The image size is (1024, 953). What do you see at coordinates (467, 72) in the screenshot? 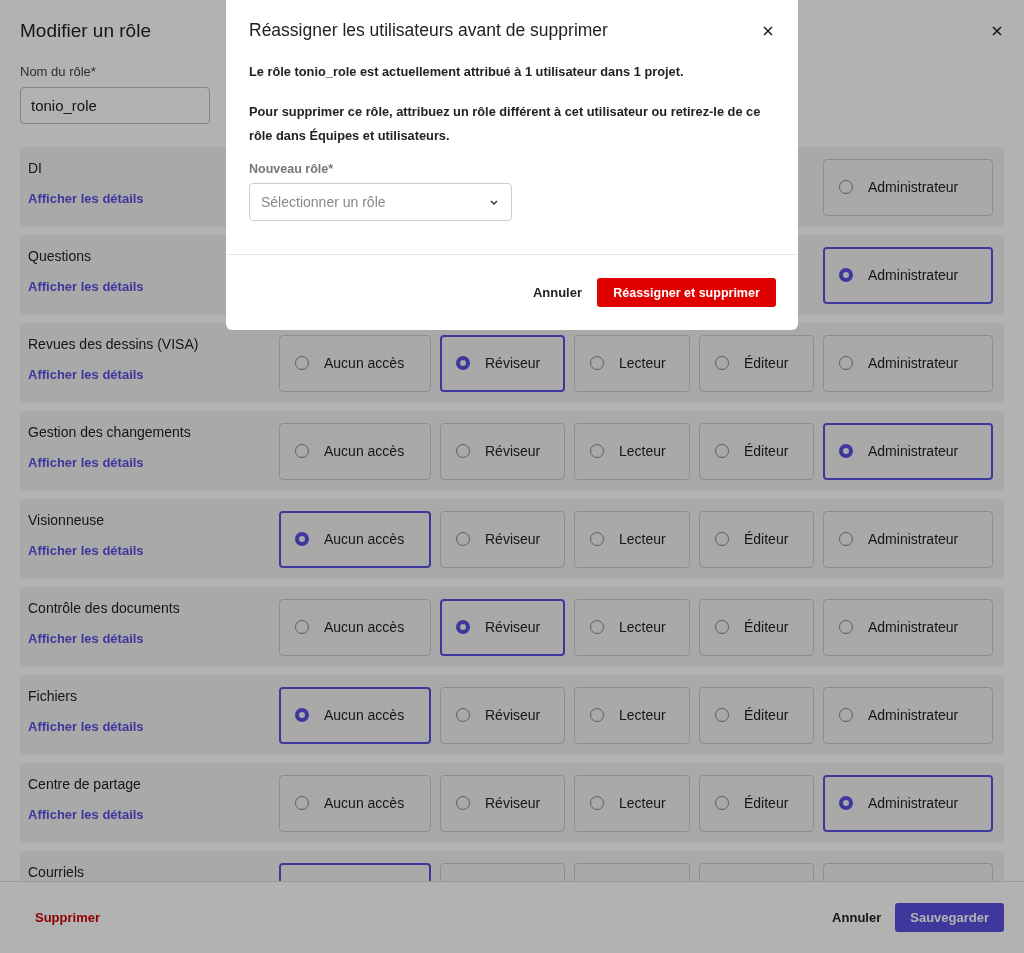
I see `dialog-text: Le rôle tonio_role est actuellement attribué à 1 utilisateur dans 1 projet.` at bounding box center [467, 72].